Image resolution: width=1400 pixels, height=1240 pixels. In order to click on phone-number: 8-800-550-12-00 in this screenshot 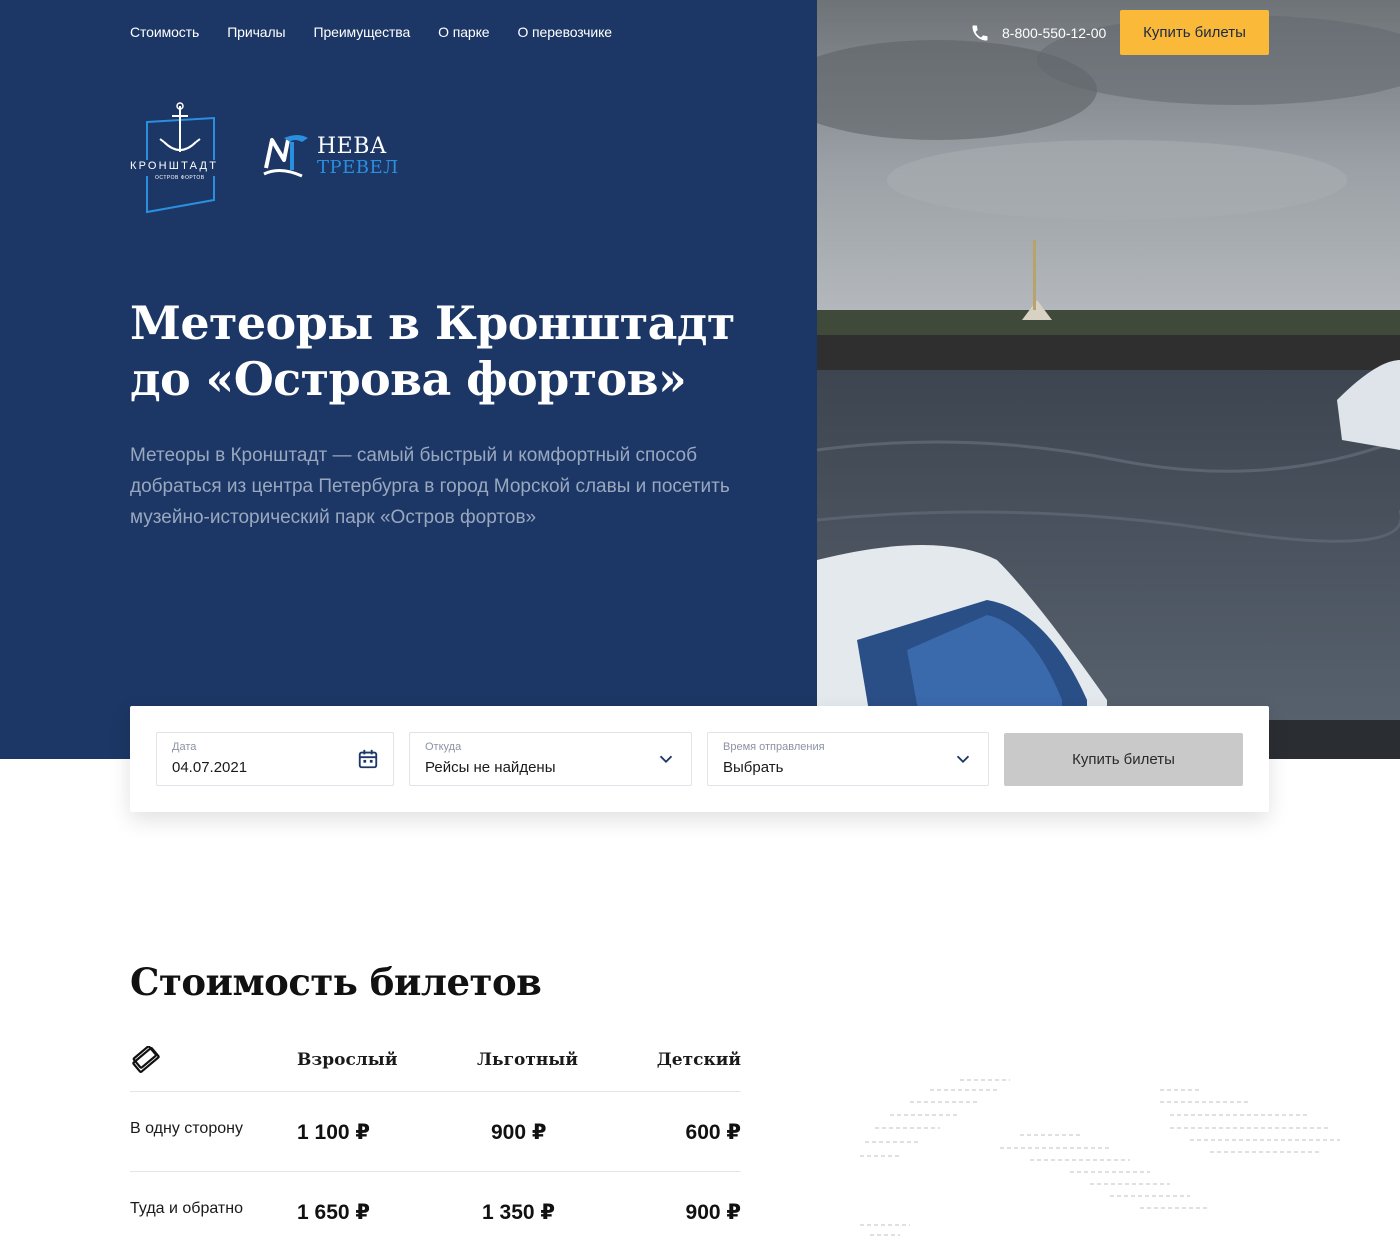, I will do `click(1054, 33)`.